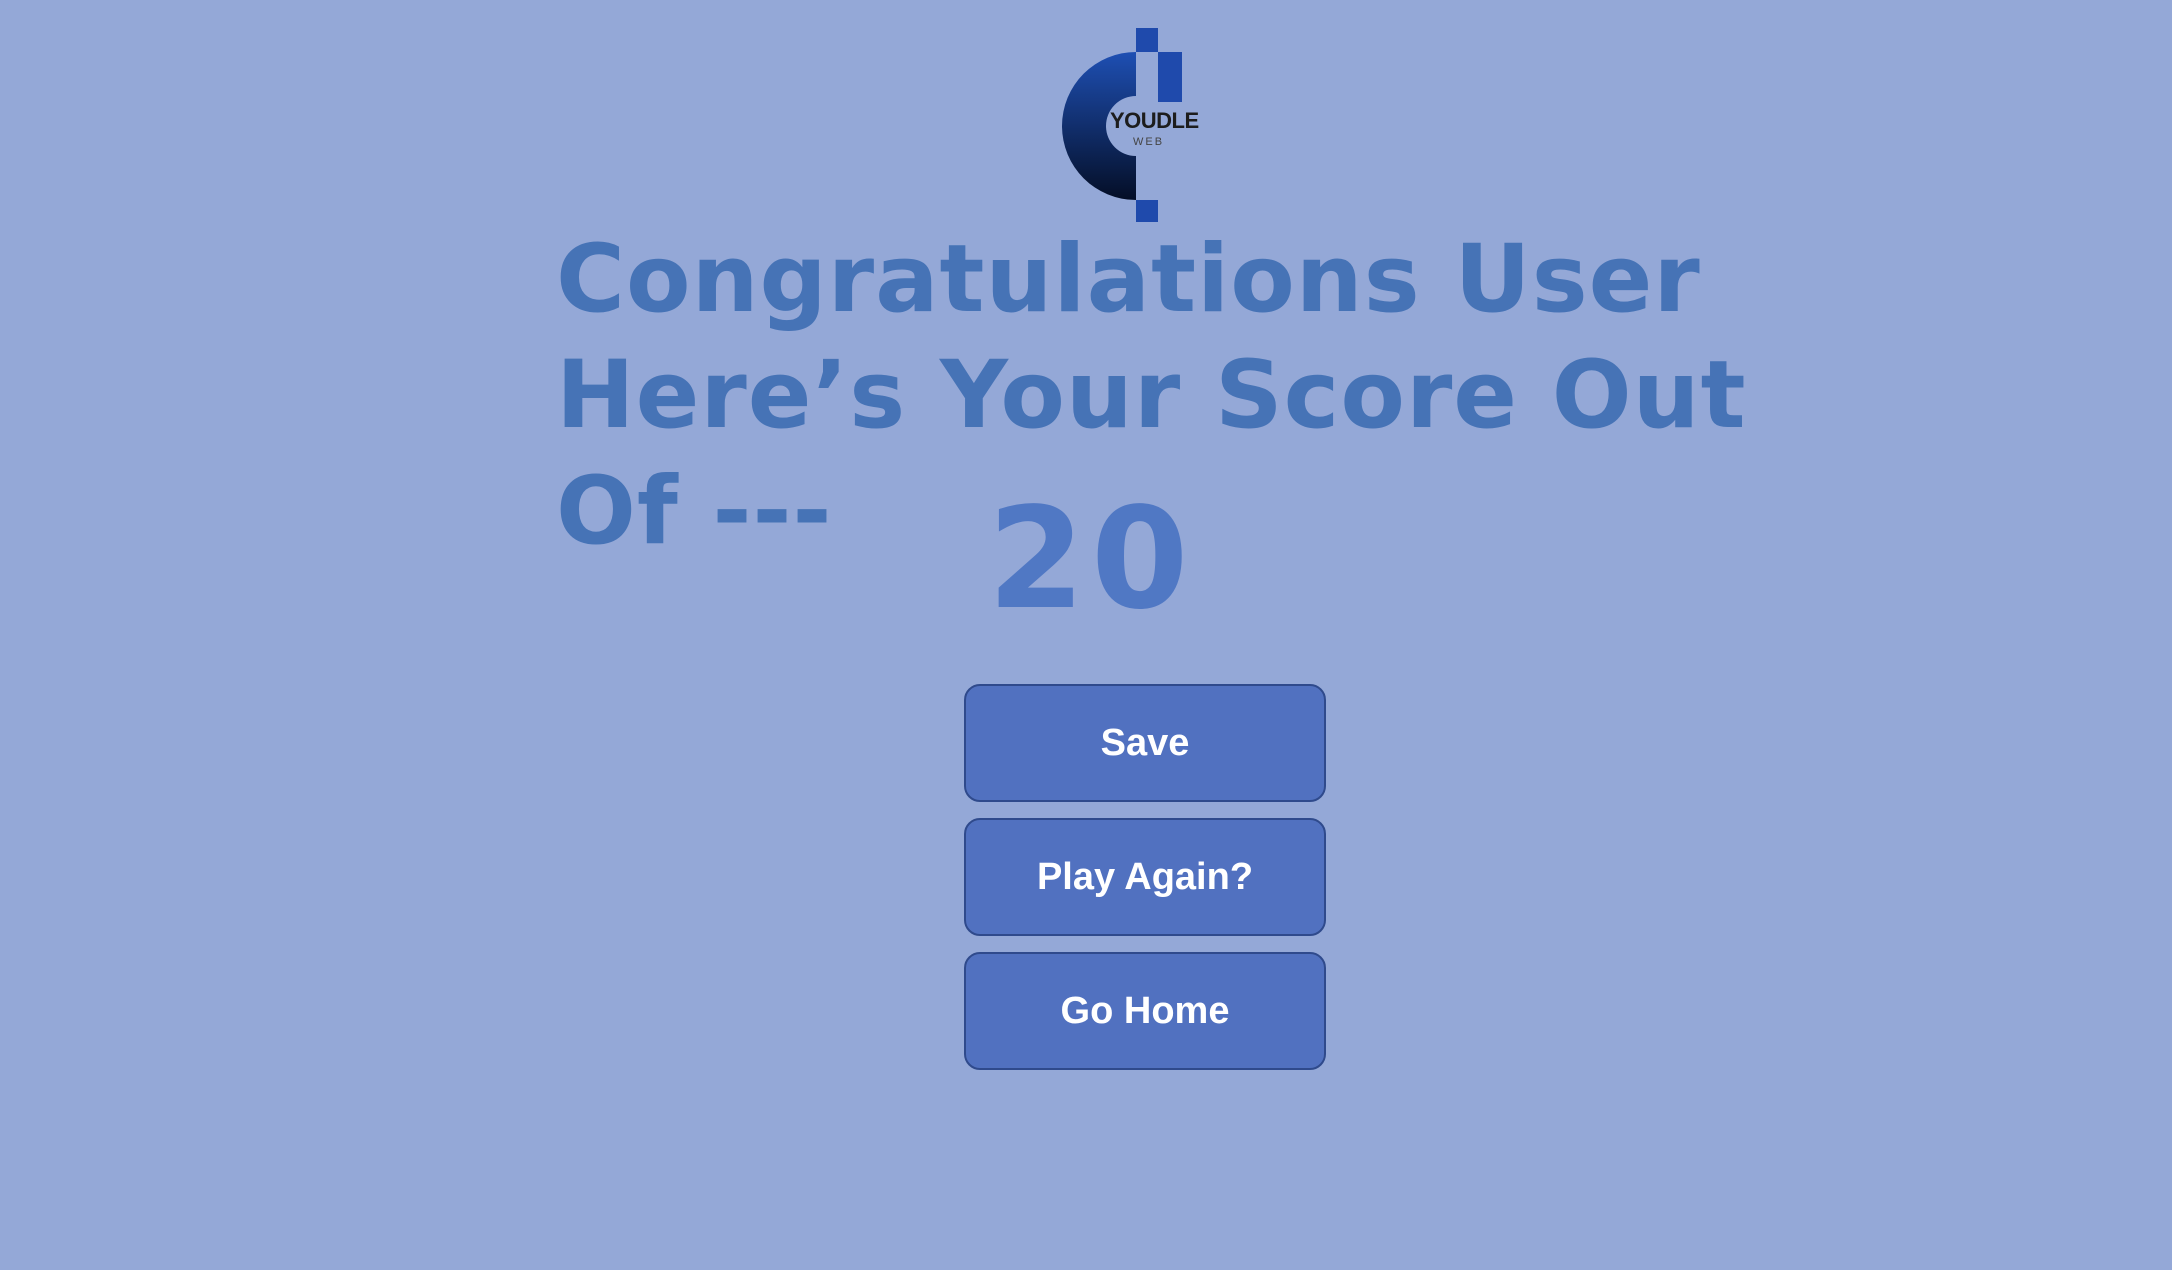  What do you see at coordinates (1091, 559) in the screenshot?
I see `score-value: 20` at bounding box center [1091, 559].